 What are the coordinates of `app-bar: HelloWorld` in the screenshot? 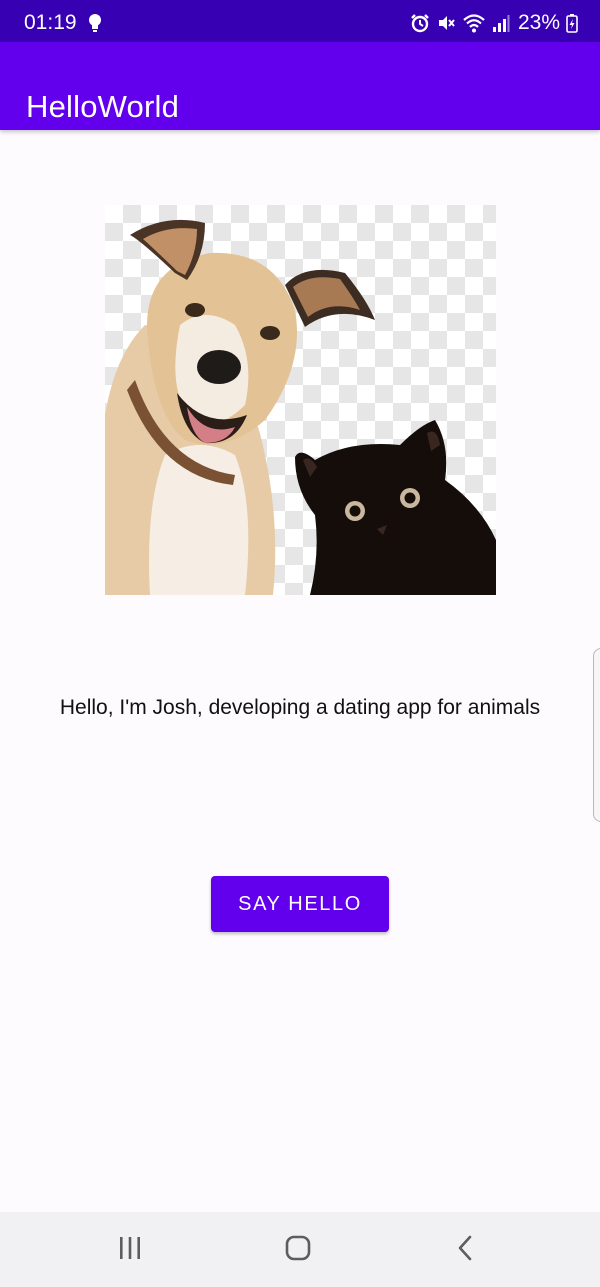 It's located at (300, 86).